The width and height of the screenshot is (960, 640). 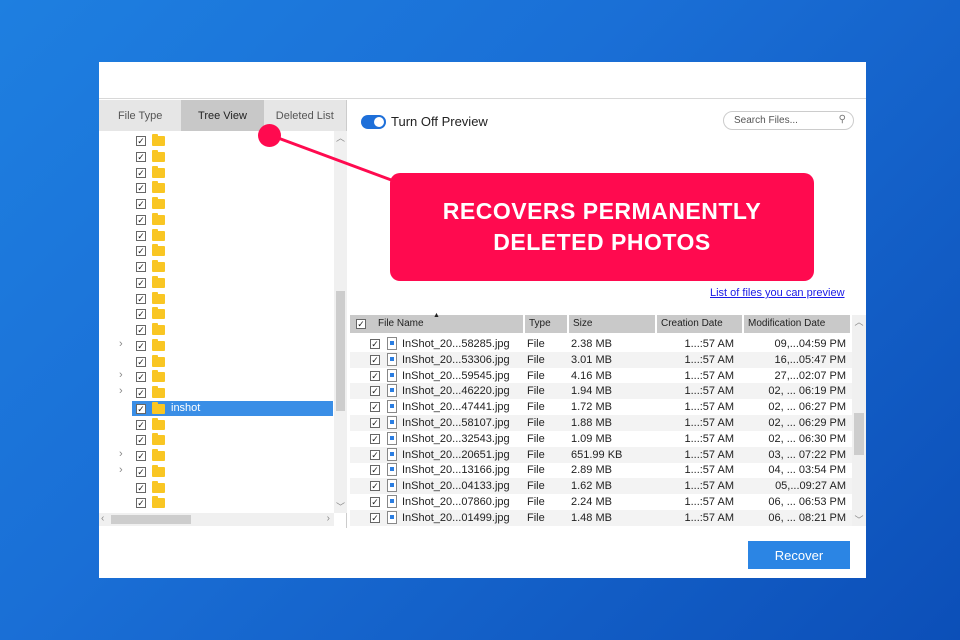 What do you see at coordinates (602, 242) in the screenshot?
I see `callout-line-2: DELETED PHOTOS` at bounding box center [602, 242].